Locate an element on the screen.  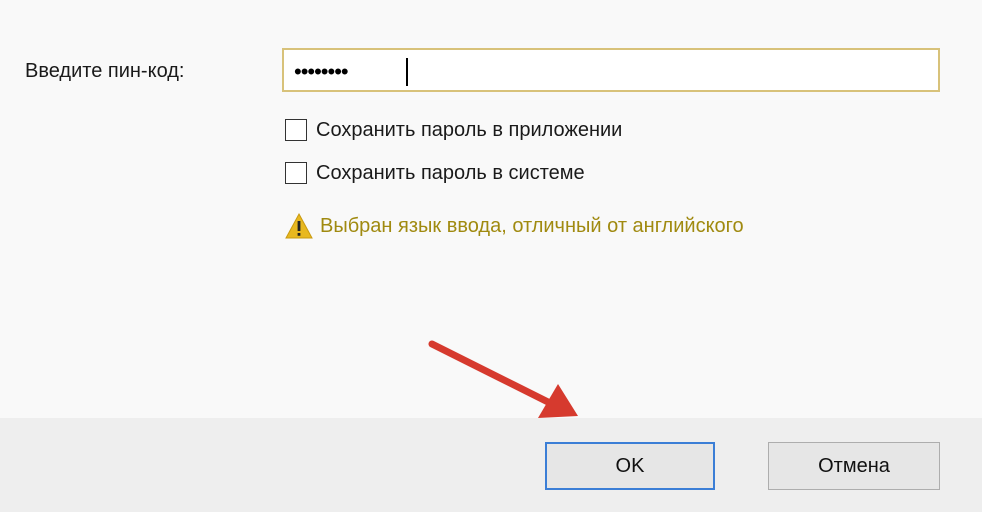
cancel-button: Отмена is located at coordinates (854, 466).